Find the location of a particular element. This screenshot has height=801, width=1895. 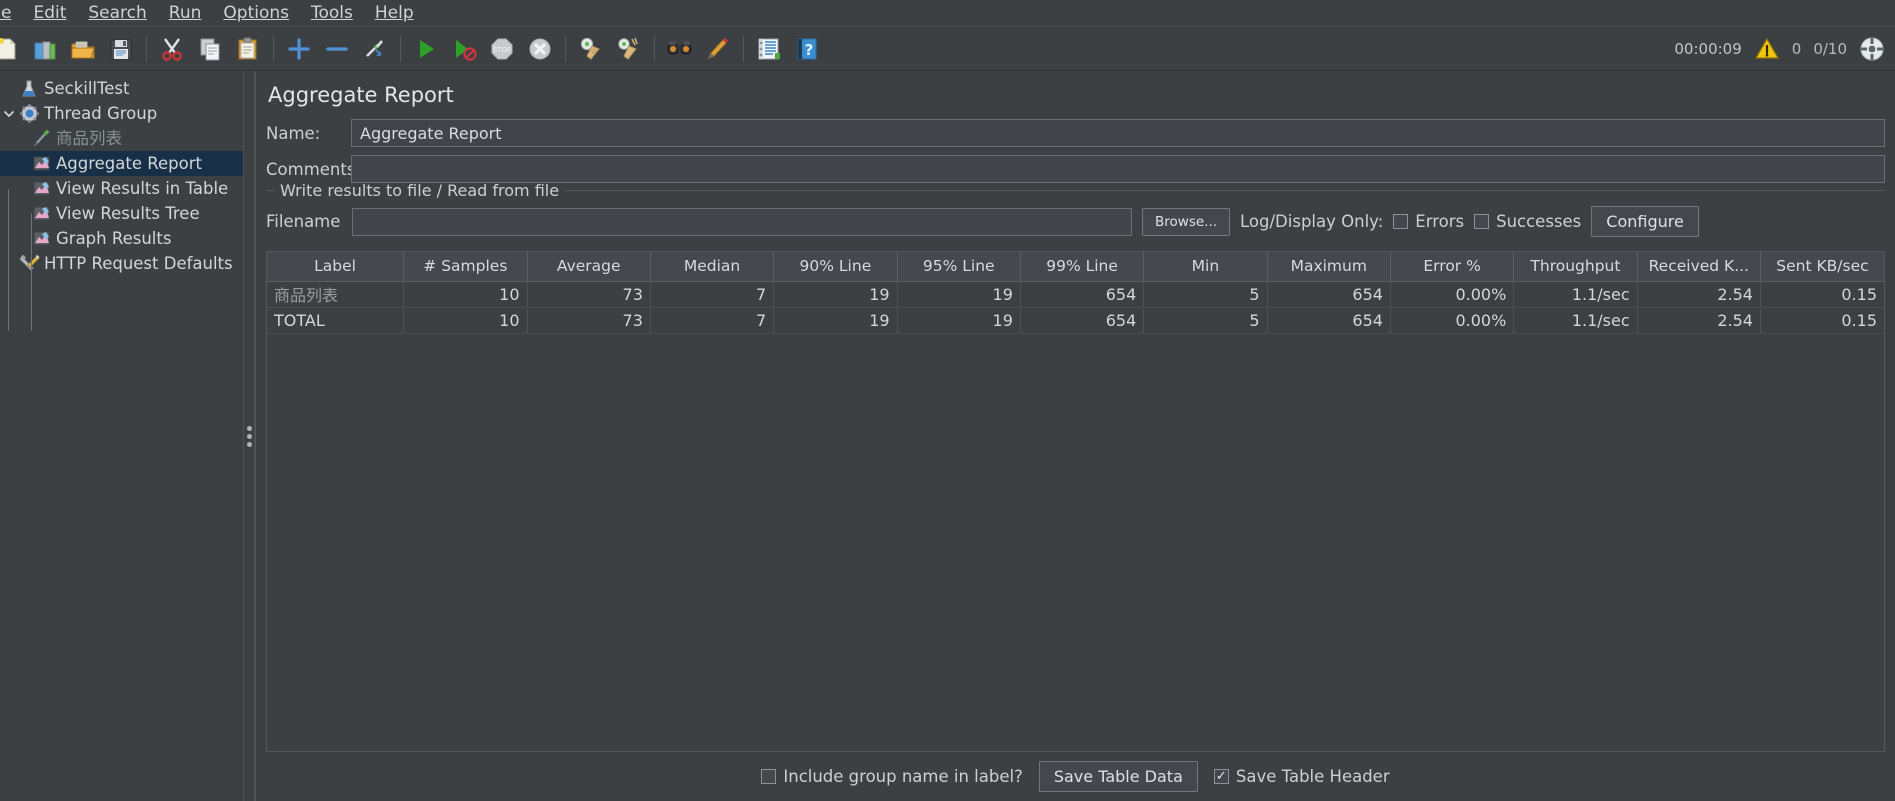

cell-sent-kb: 0.15 is located at coordinates (1822, 320).